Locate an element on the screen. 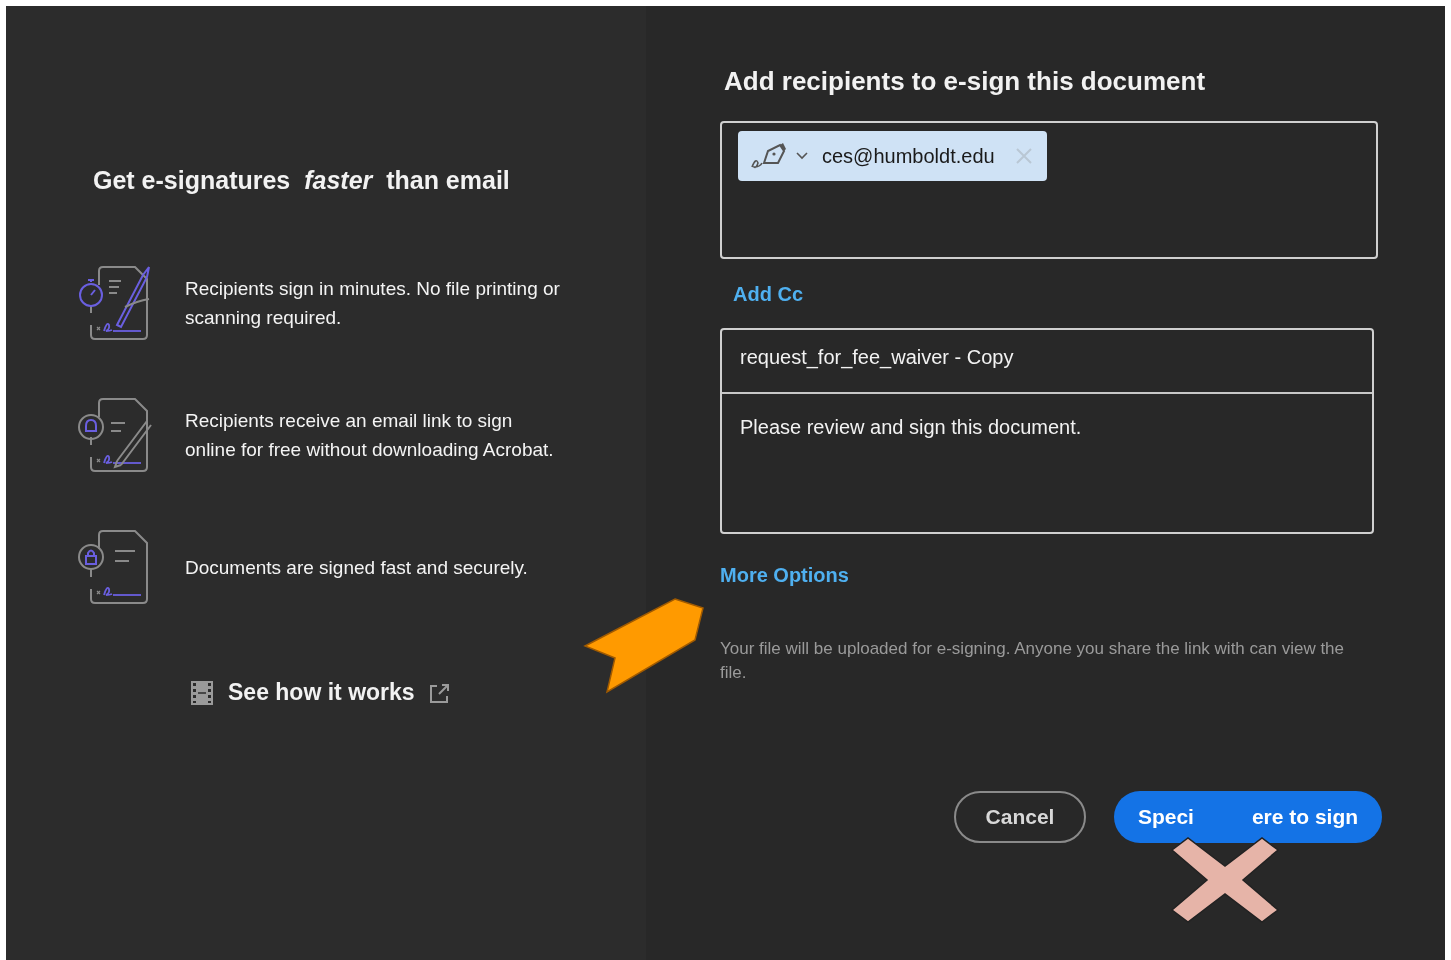 This screenshot has height=960, width=1451. more-options-link: More Options is located at coordinates (784, 575).